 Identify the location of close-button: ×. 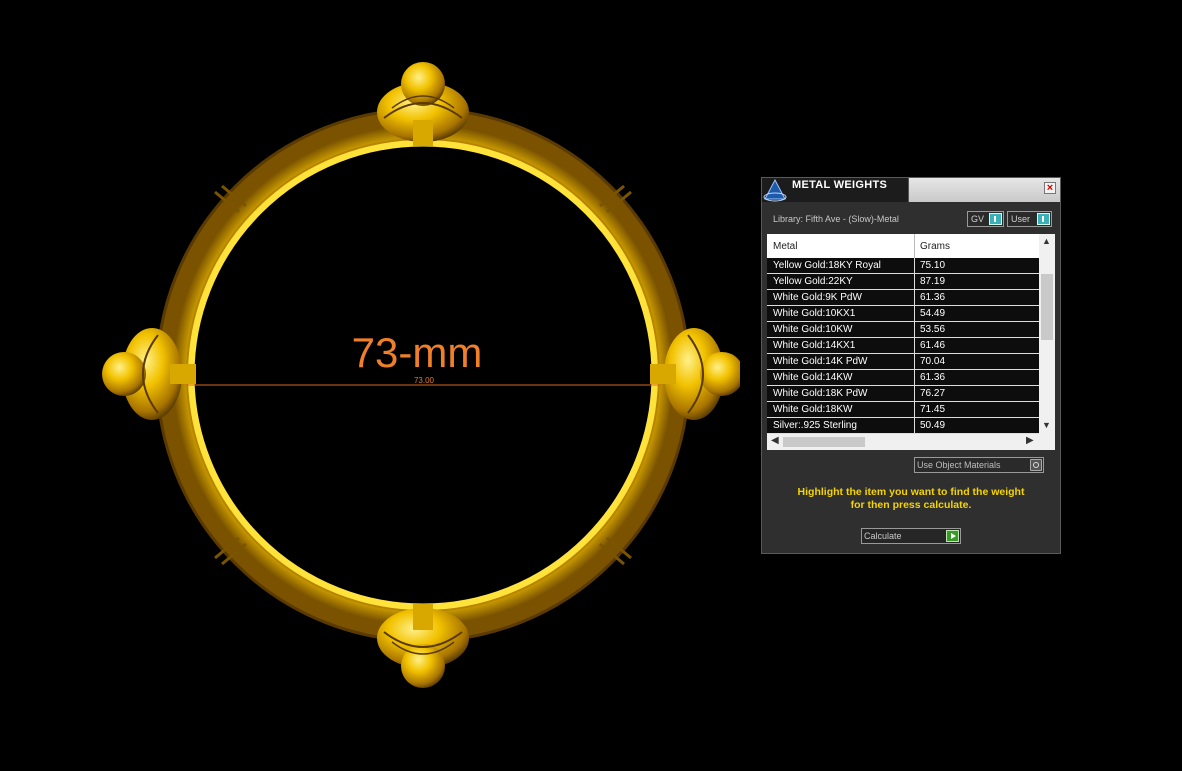
(1050, 188).